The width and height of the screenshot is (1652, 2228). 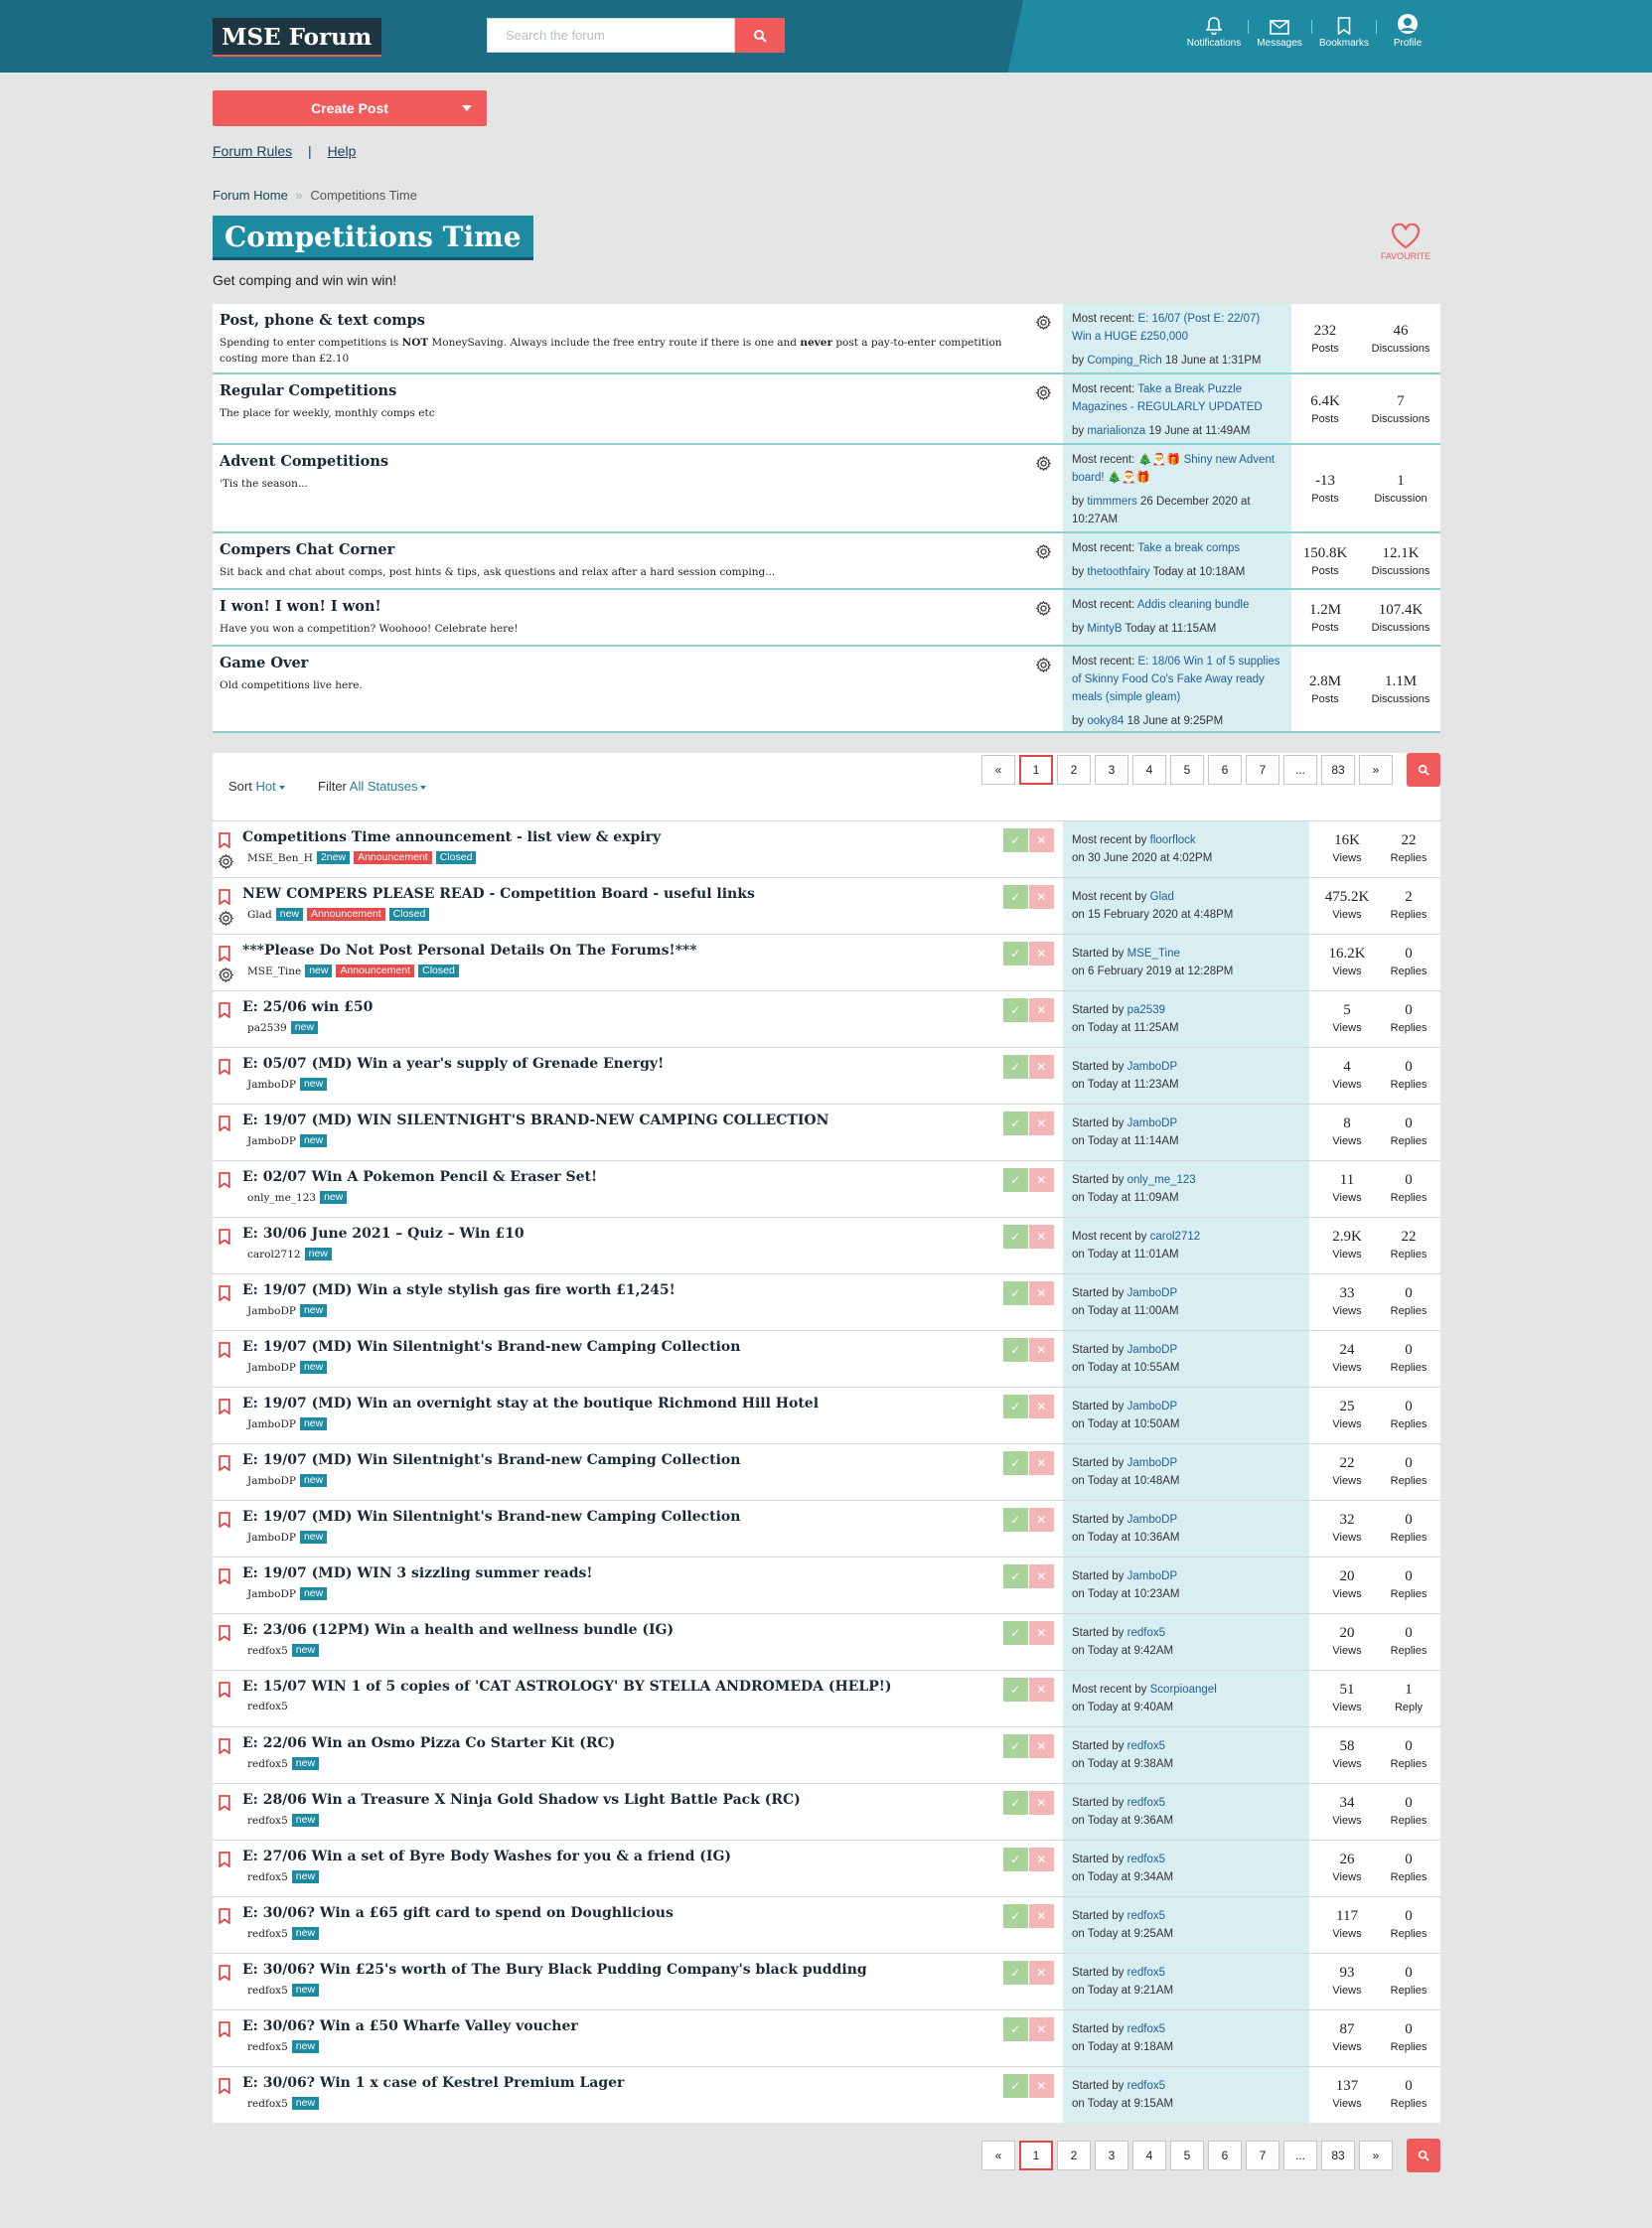 What do you see at coordinates (350, 108) in the screenshot?
I see `create-post-button: Create Post` at bounding box center [350, 108].